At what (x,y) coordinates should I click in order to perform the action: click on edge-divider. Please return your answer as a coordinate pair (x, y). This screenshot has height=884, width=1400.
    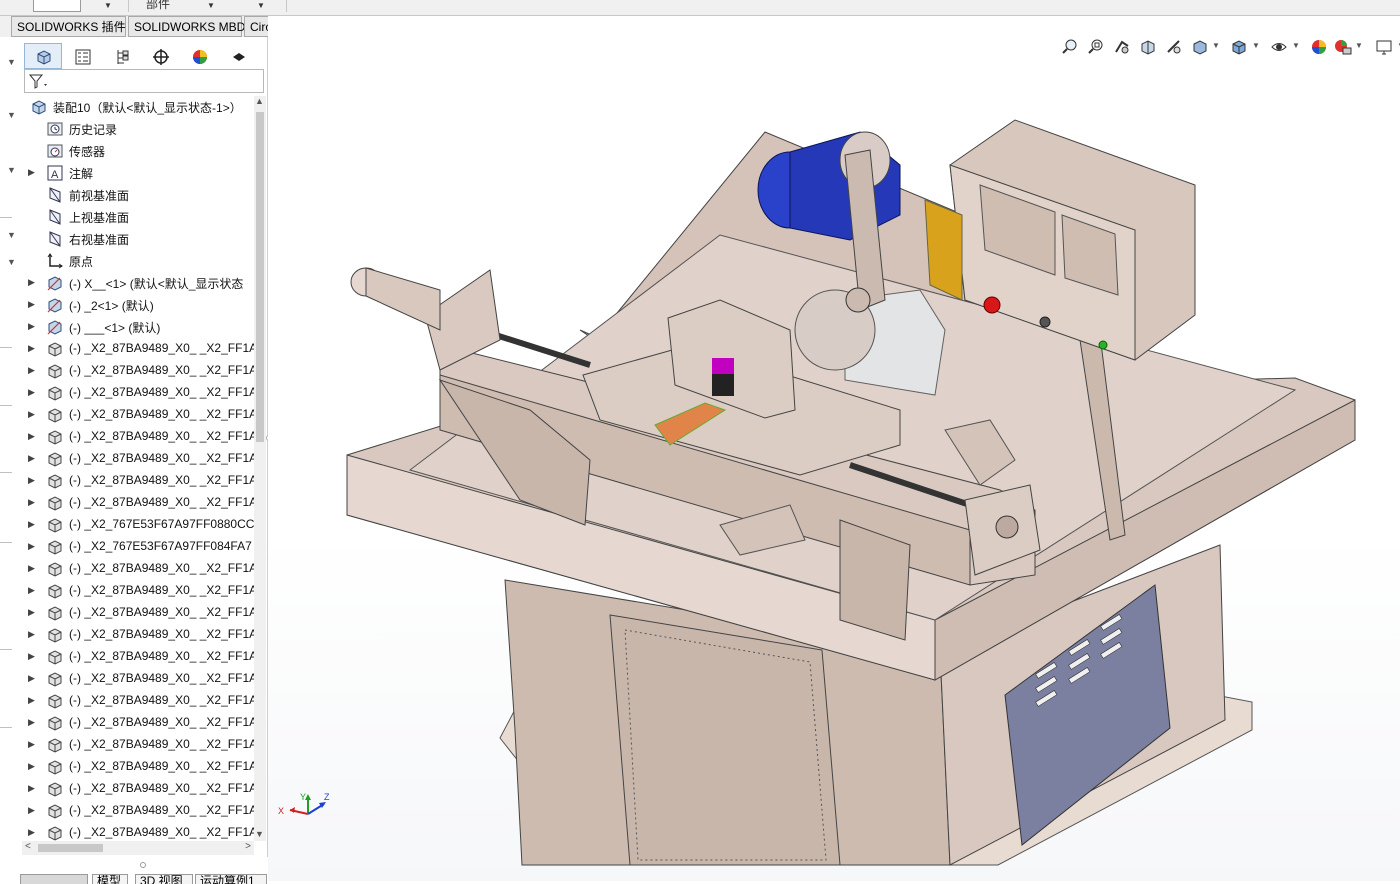
    Looking at the image, I should click on (6, 649).